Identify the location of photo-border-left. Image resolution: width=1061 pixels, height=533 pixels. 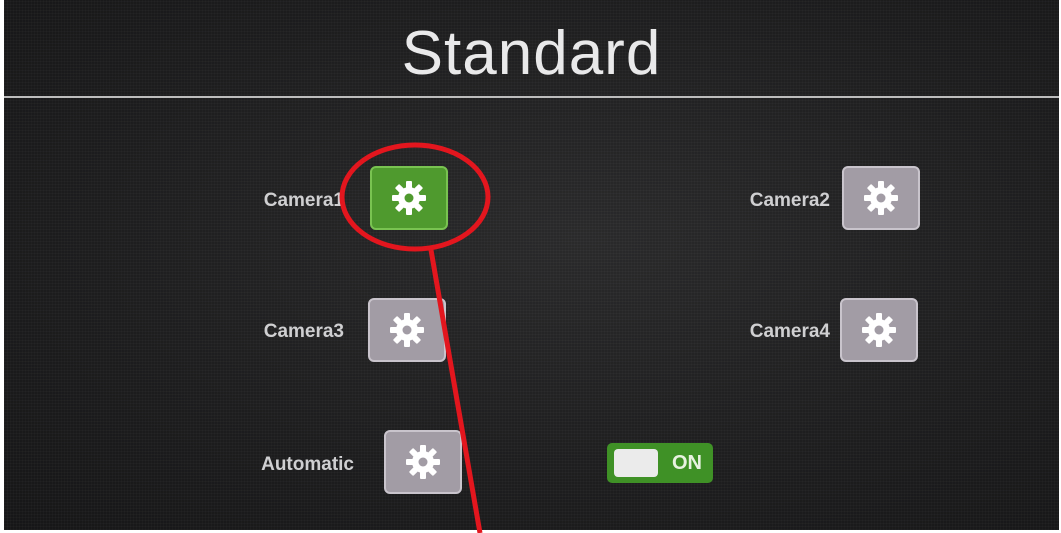
(2, 266).